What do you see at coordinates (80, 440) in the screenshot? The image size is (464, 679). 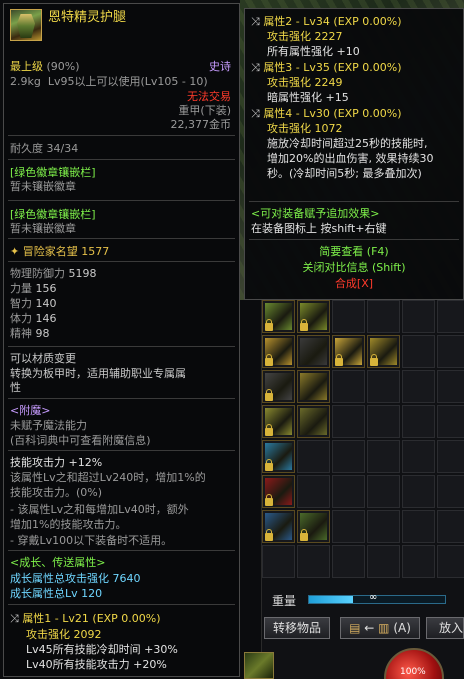 I see `enchant-hint: (百科词典中可查看附魔信息)` at bounding box center [80, 440].